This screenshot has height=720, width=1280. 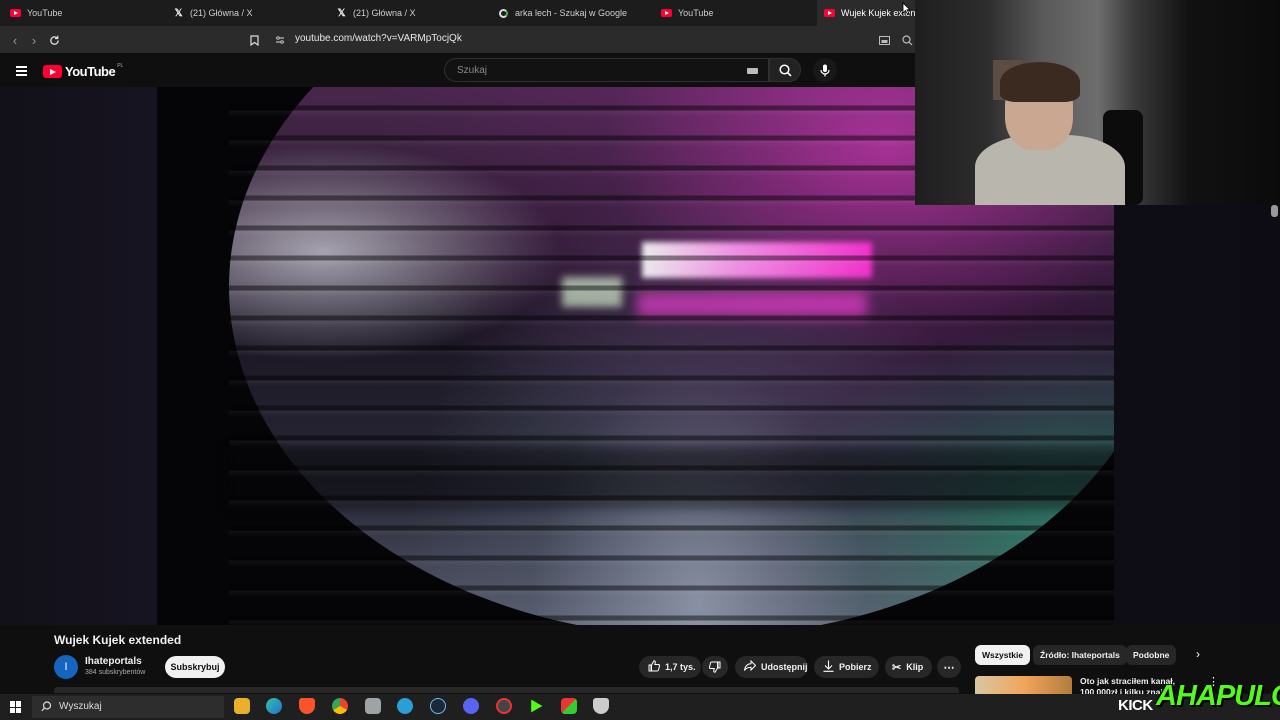 I want to click on search-input, so click(x=597, y=70).